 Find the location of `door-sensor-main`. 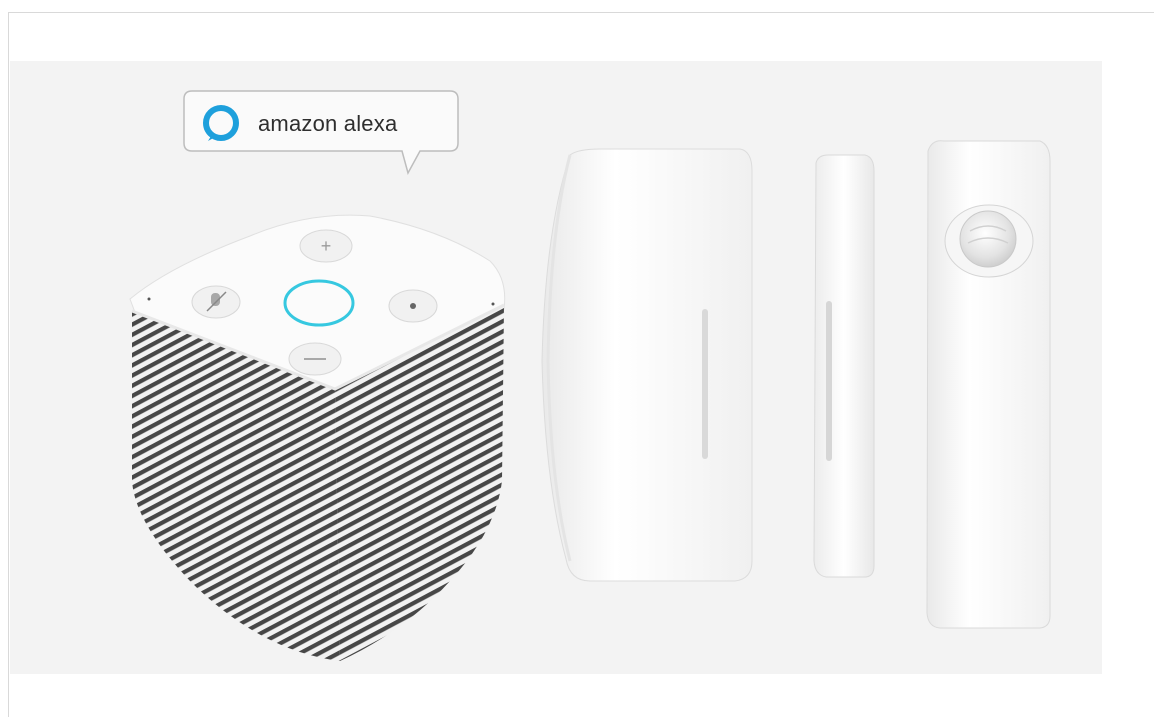

door-sensor-main is located at coordinates (647, 365).